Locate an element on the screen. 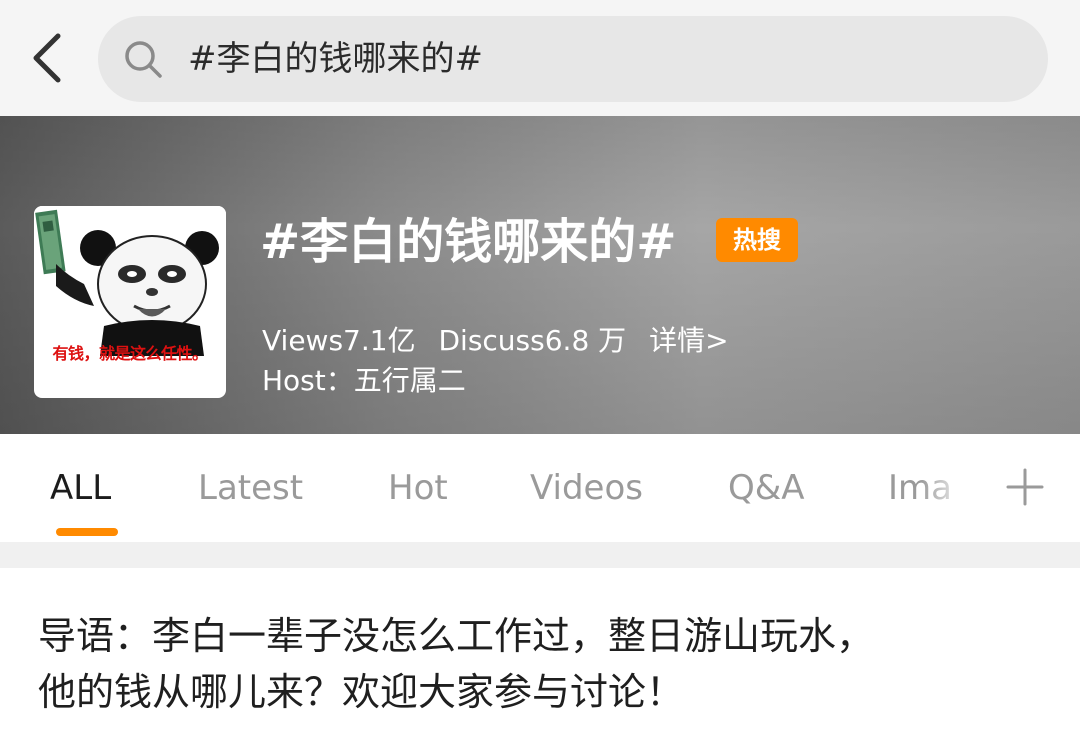  tab-overflow-fade is located at coordinates (955, 489).